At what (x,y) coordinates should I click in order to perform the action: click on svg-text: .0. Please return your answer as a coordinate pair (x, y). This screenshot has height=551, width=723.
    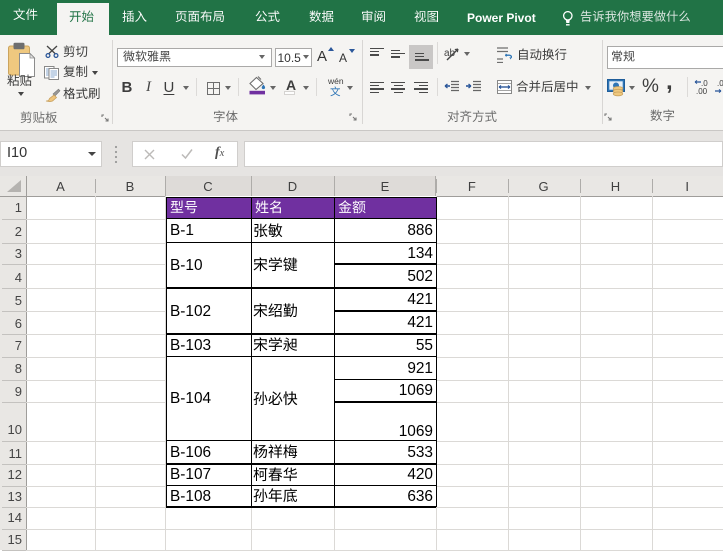
    Looking at the image, I should click on (720, 83).